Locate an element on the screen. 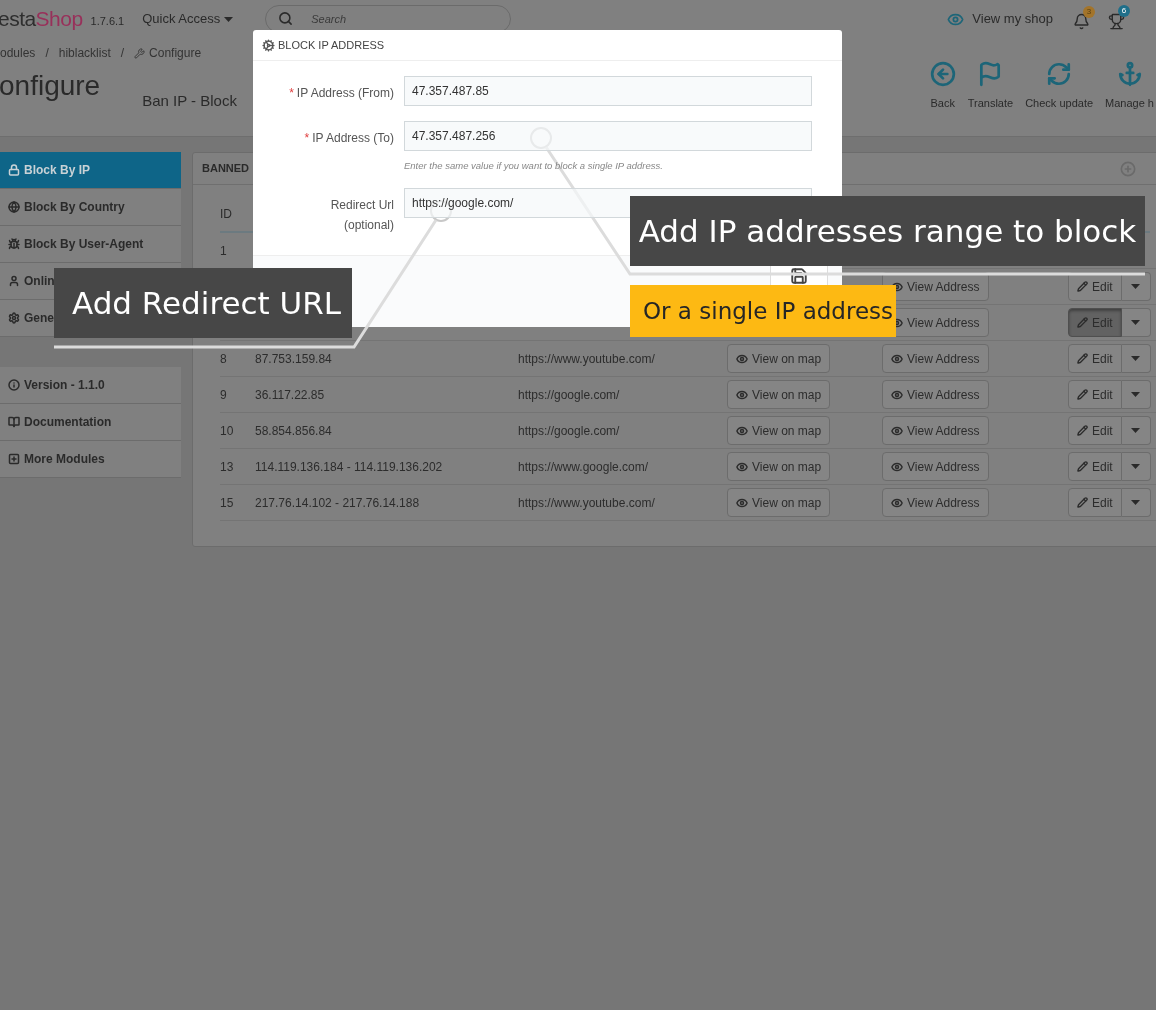 The image size is (1156, 1010). toolbar-button: Back is located at coordinates (942, 87).